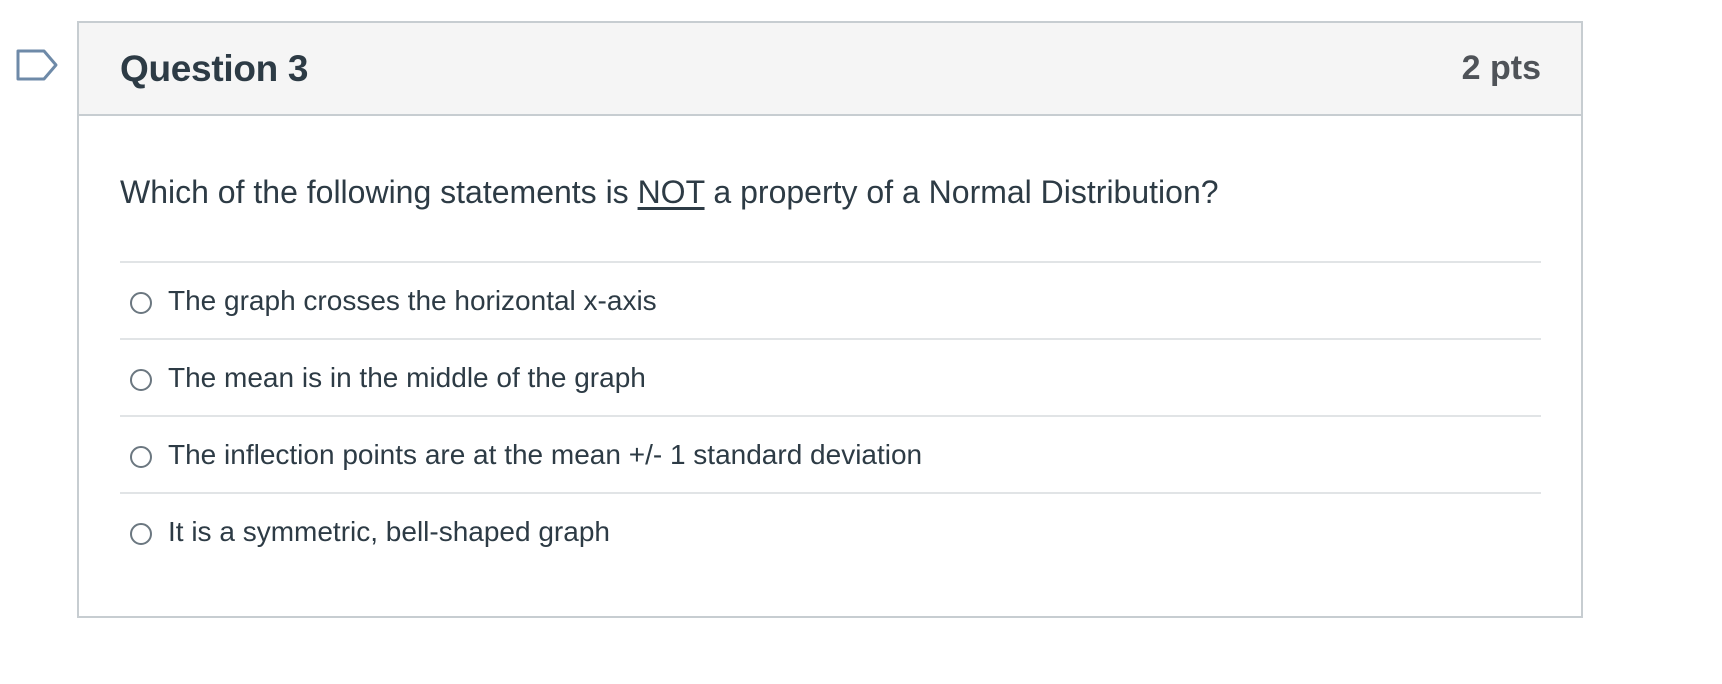  I want to click on question-text-before: Which of the following statements is, so click(379, 192).